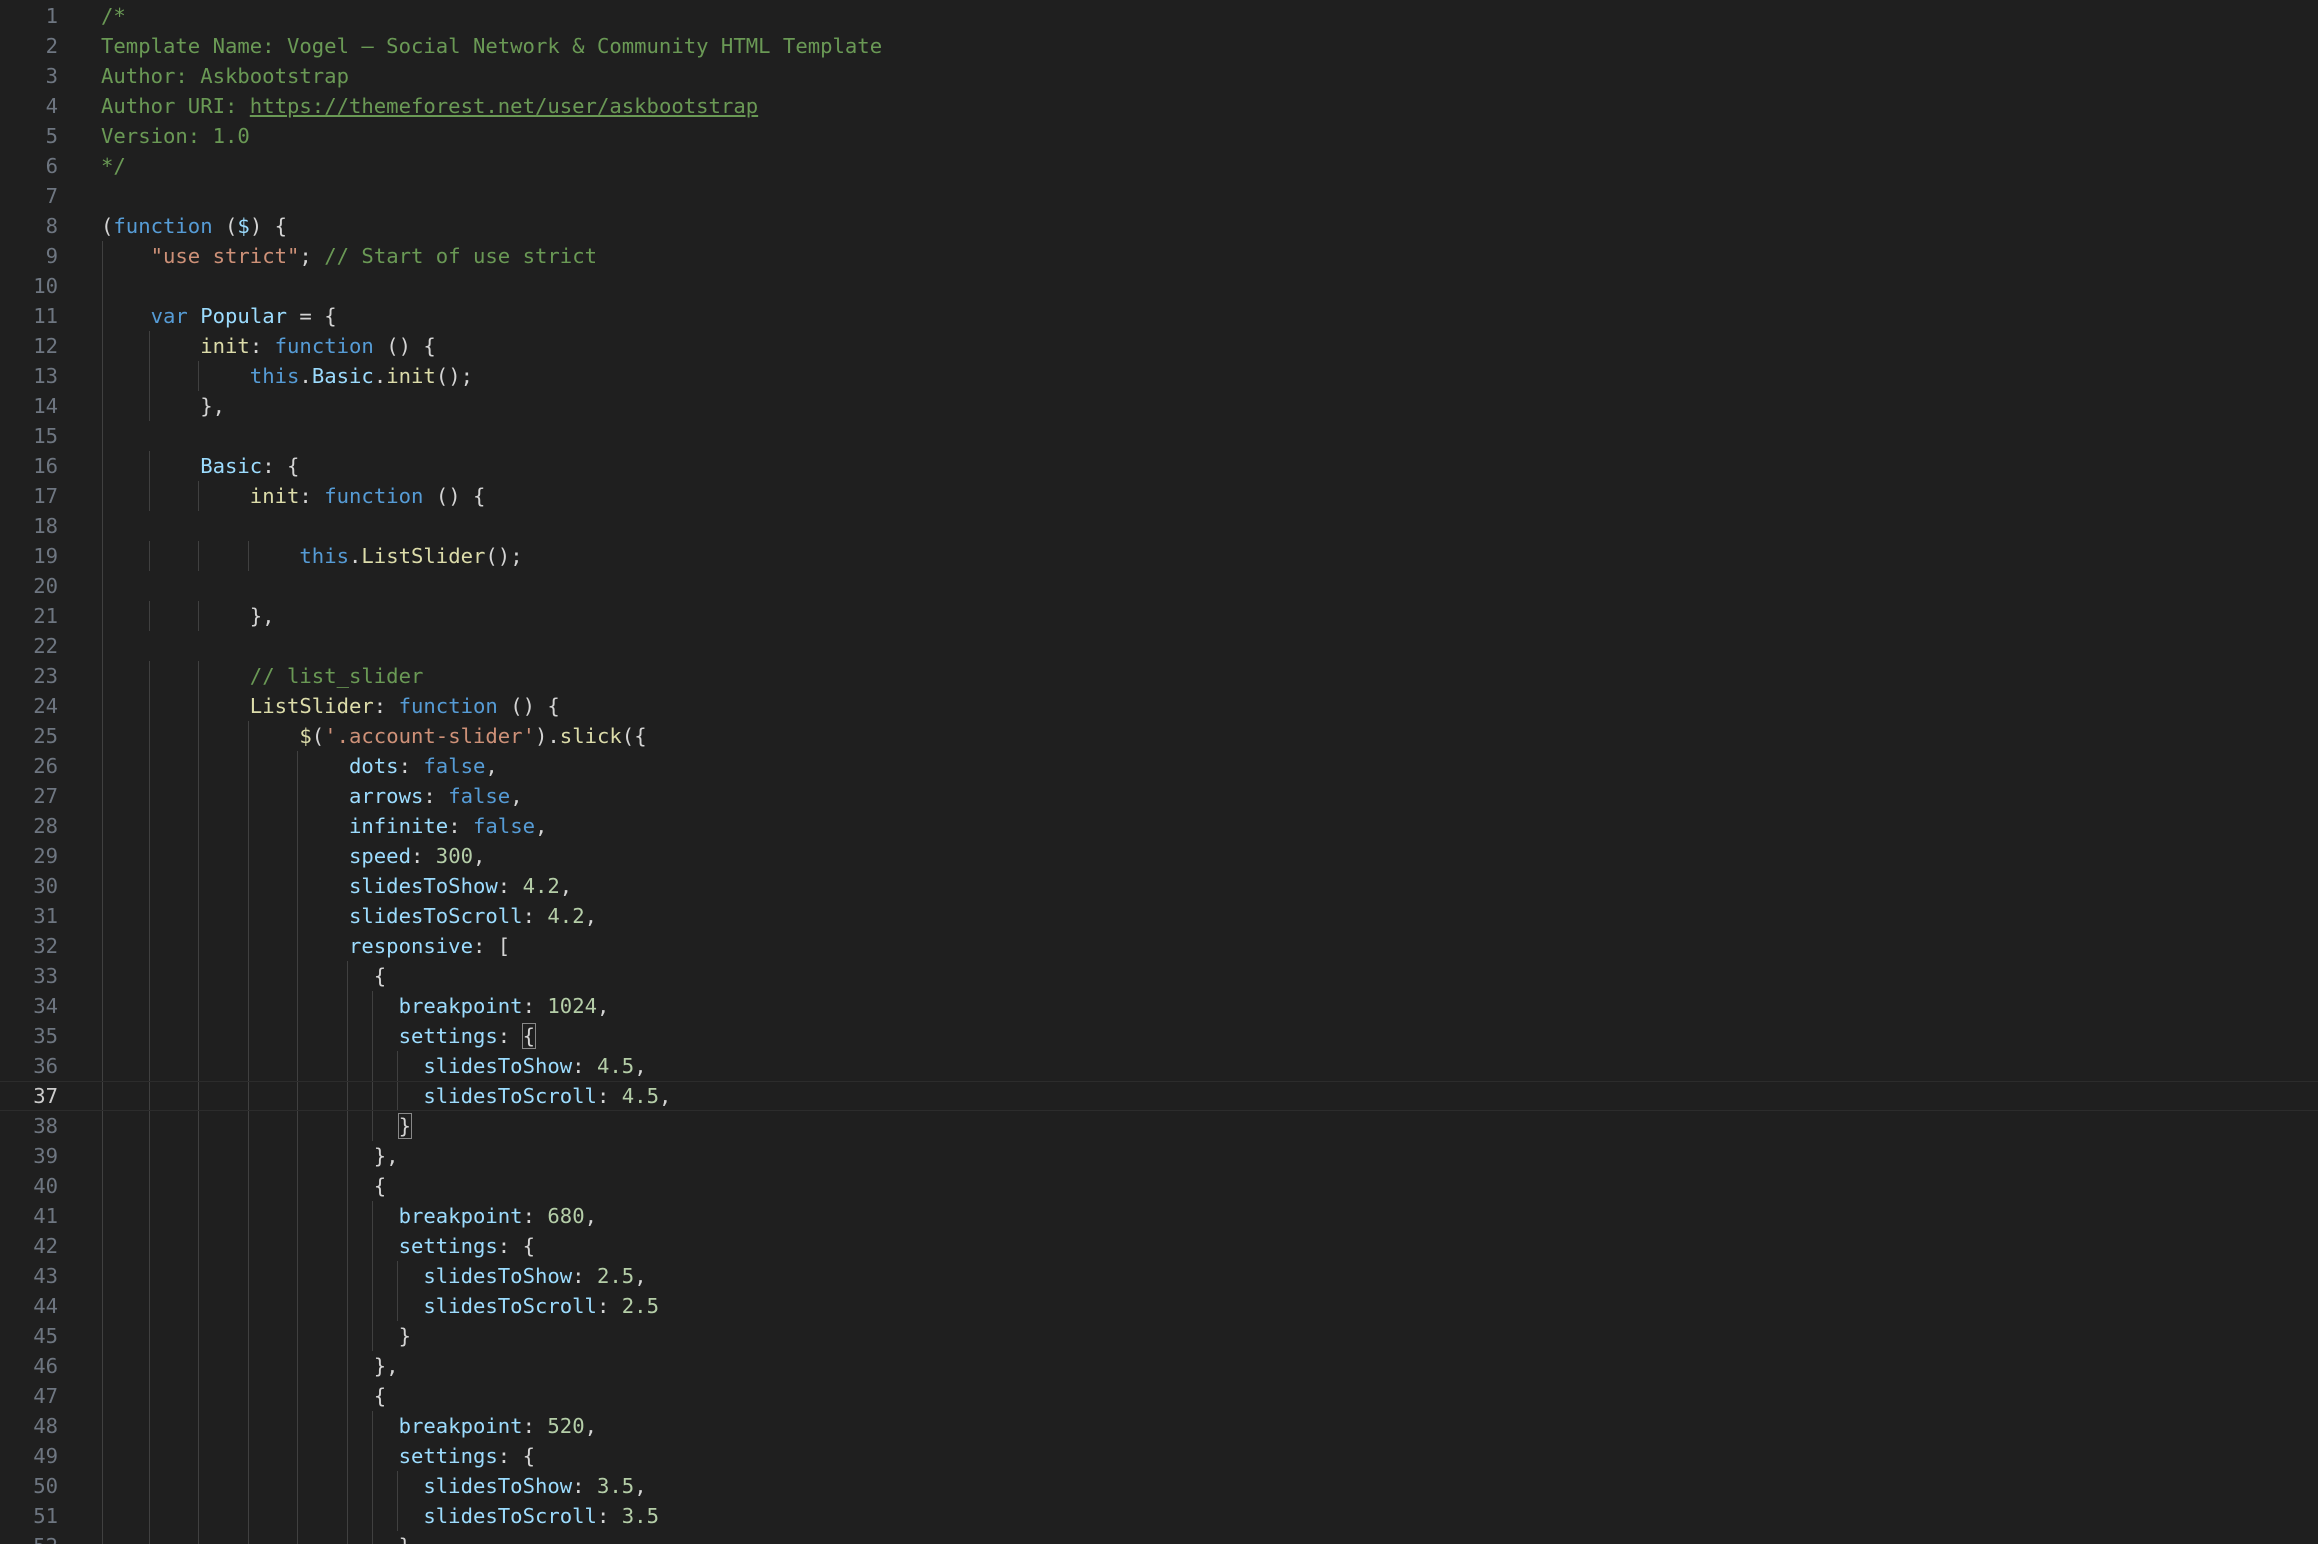 The image size is (2318, 1544). I want to click on code-line: 42 settings: {, so click(1159, 1246).